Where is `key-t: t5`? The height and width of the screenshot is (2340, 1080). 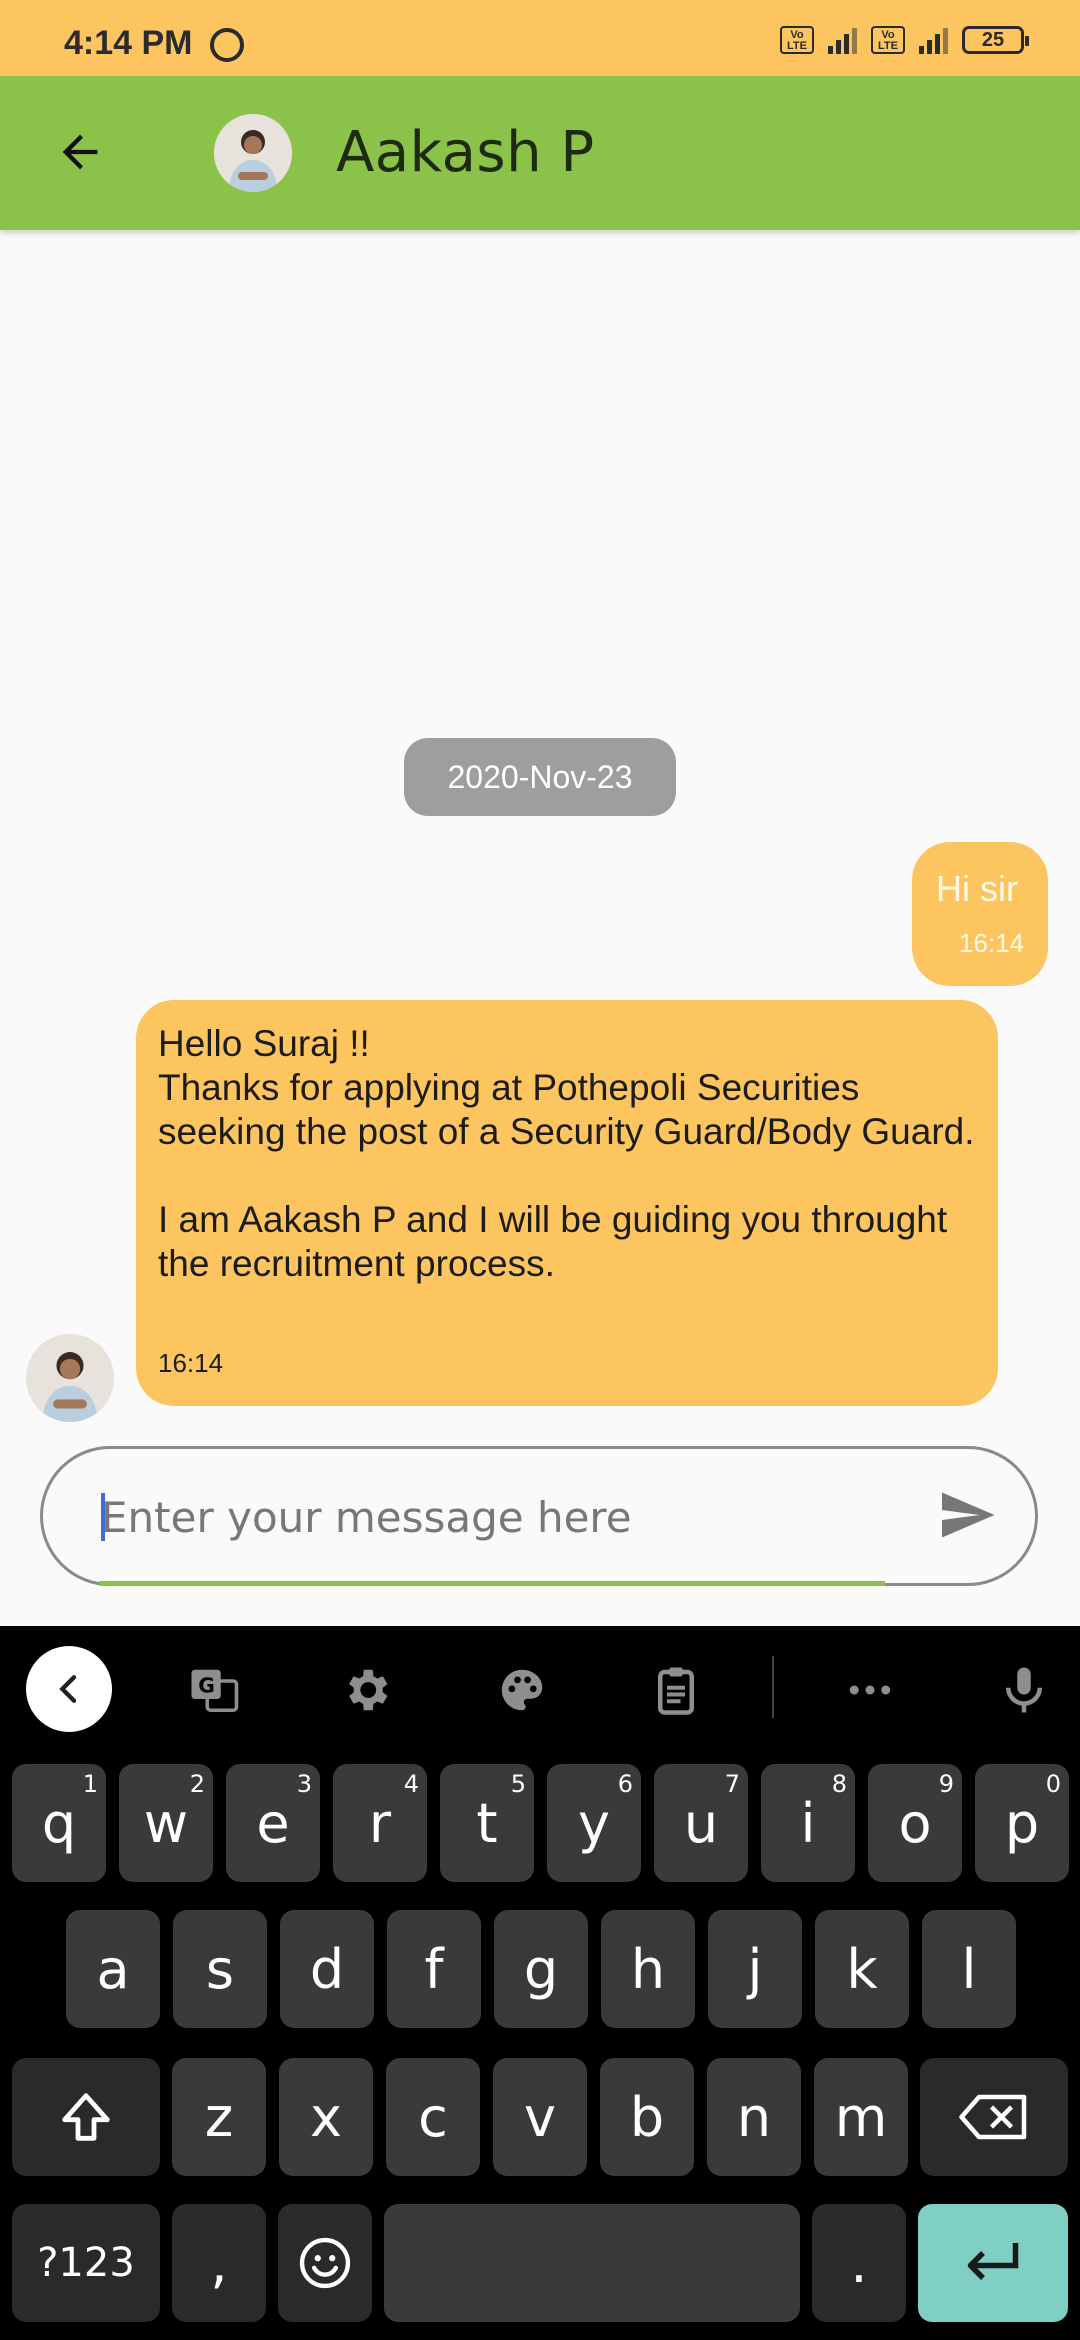
key-t: t5 is located at coordinates (487, 1823).